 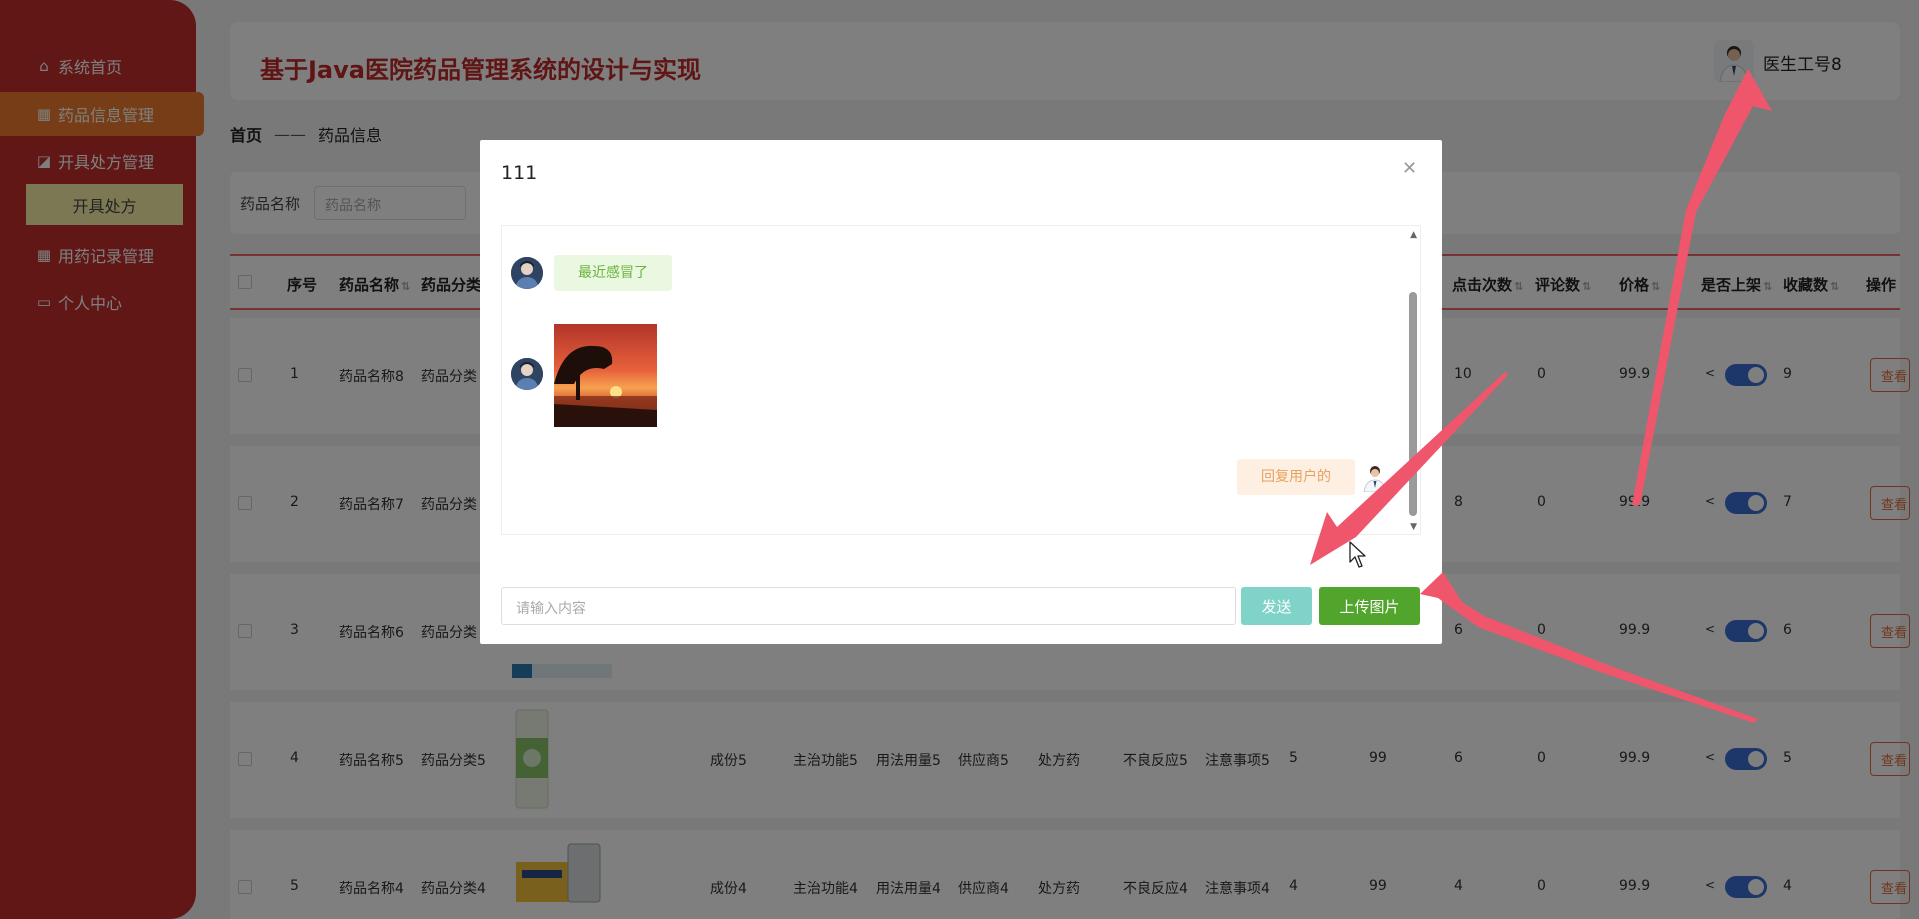 What do you see at coordinates (605, 375) in the screenshot?
I see `chat-image-sunset` at bounding box center [605, 375].